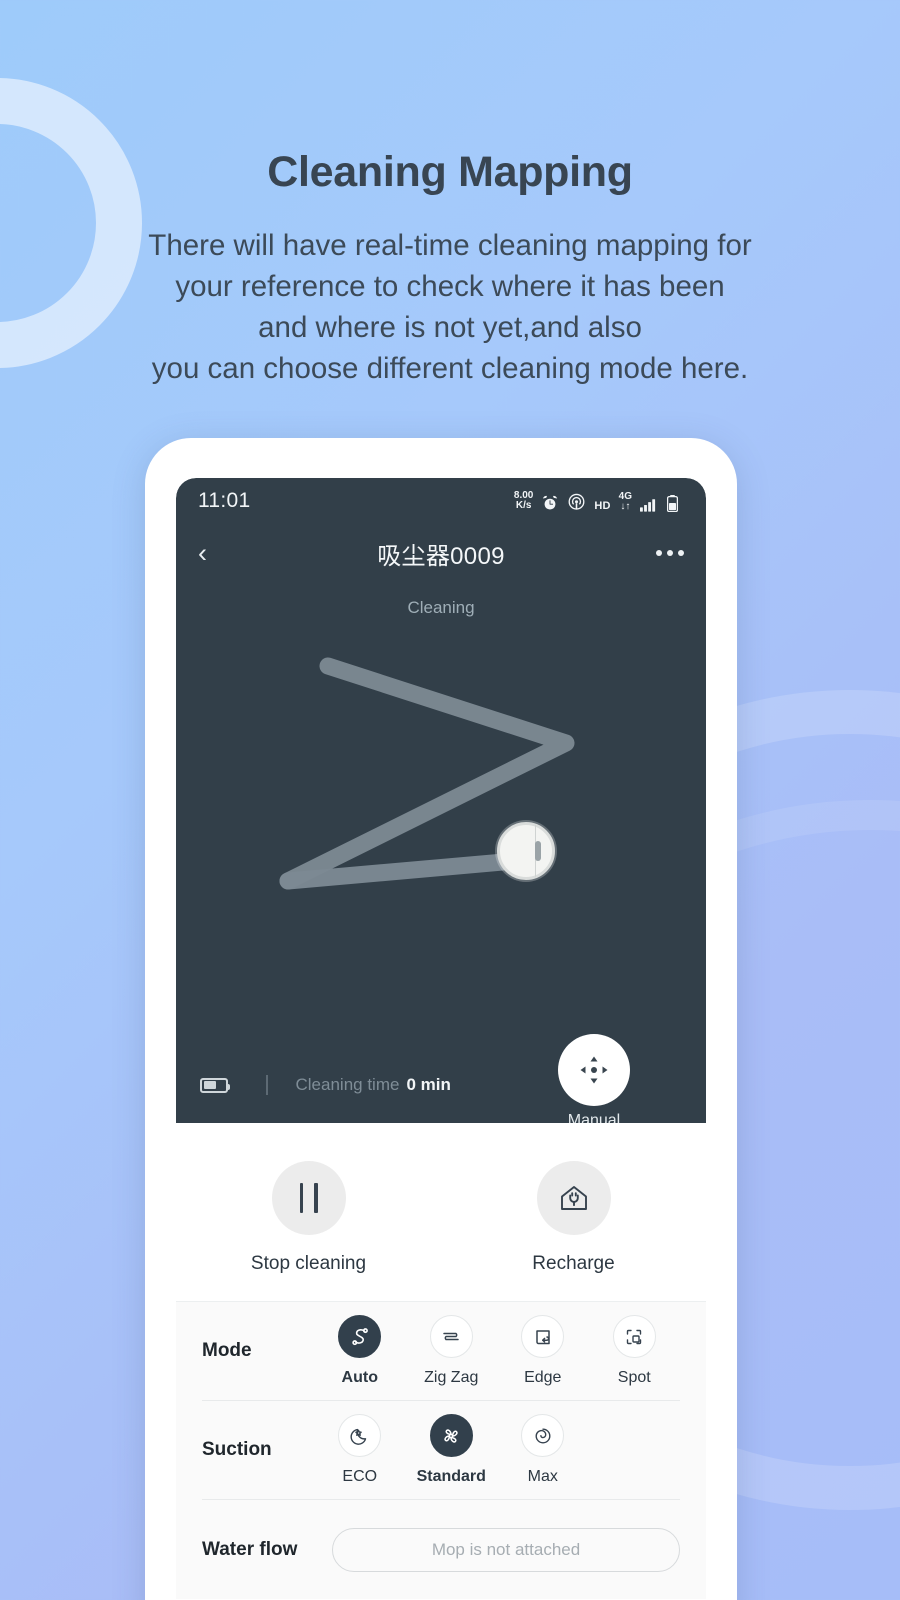  I want to click on settings-row-suction: Suction ECO Standard Max, so click(441, 1450).